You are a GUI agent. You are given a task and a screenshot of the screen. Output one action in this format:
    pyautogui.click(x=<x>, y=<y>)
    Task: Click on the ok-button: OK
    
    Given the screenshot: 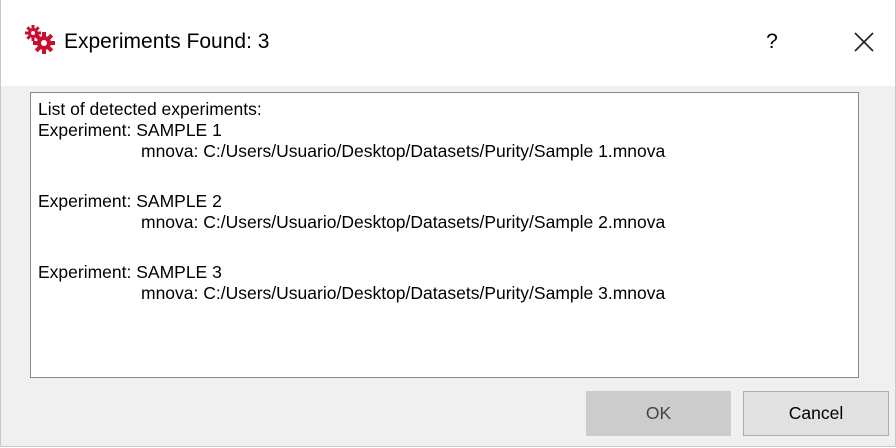 What is the action you would take?
    pyautogui.click(x=658, y=413)
    